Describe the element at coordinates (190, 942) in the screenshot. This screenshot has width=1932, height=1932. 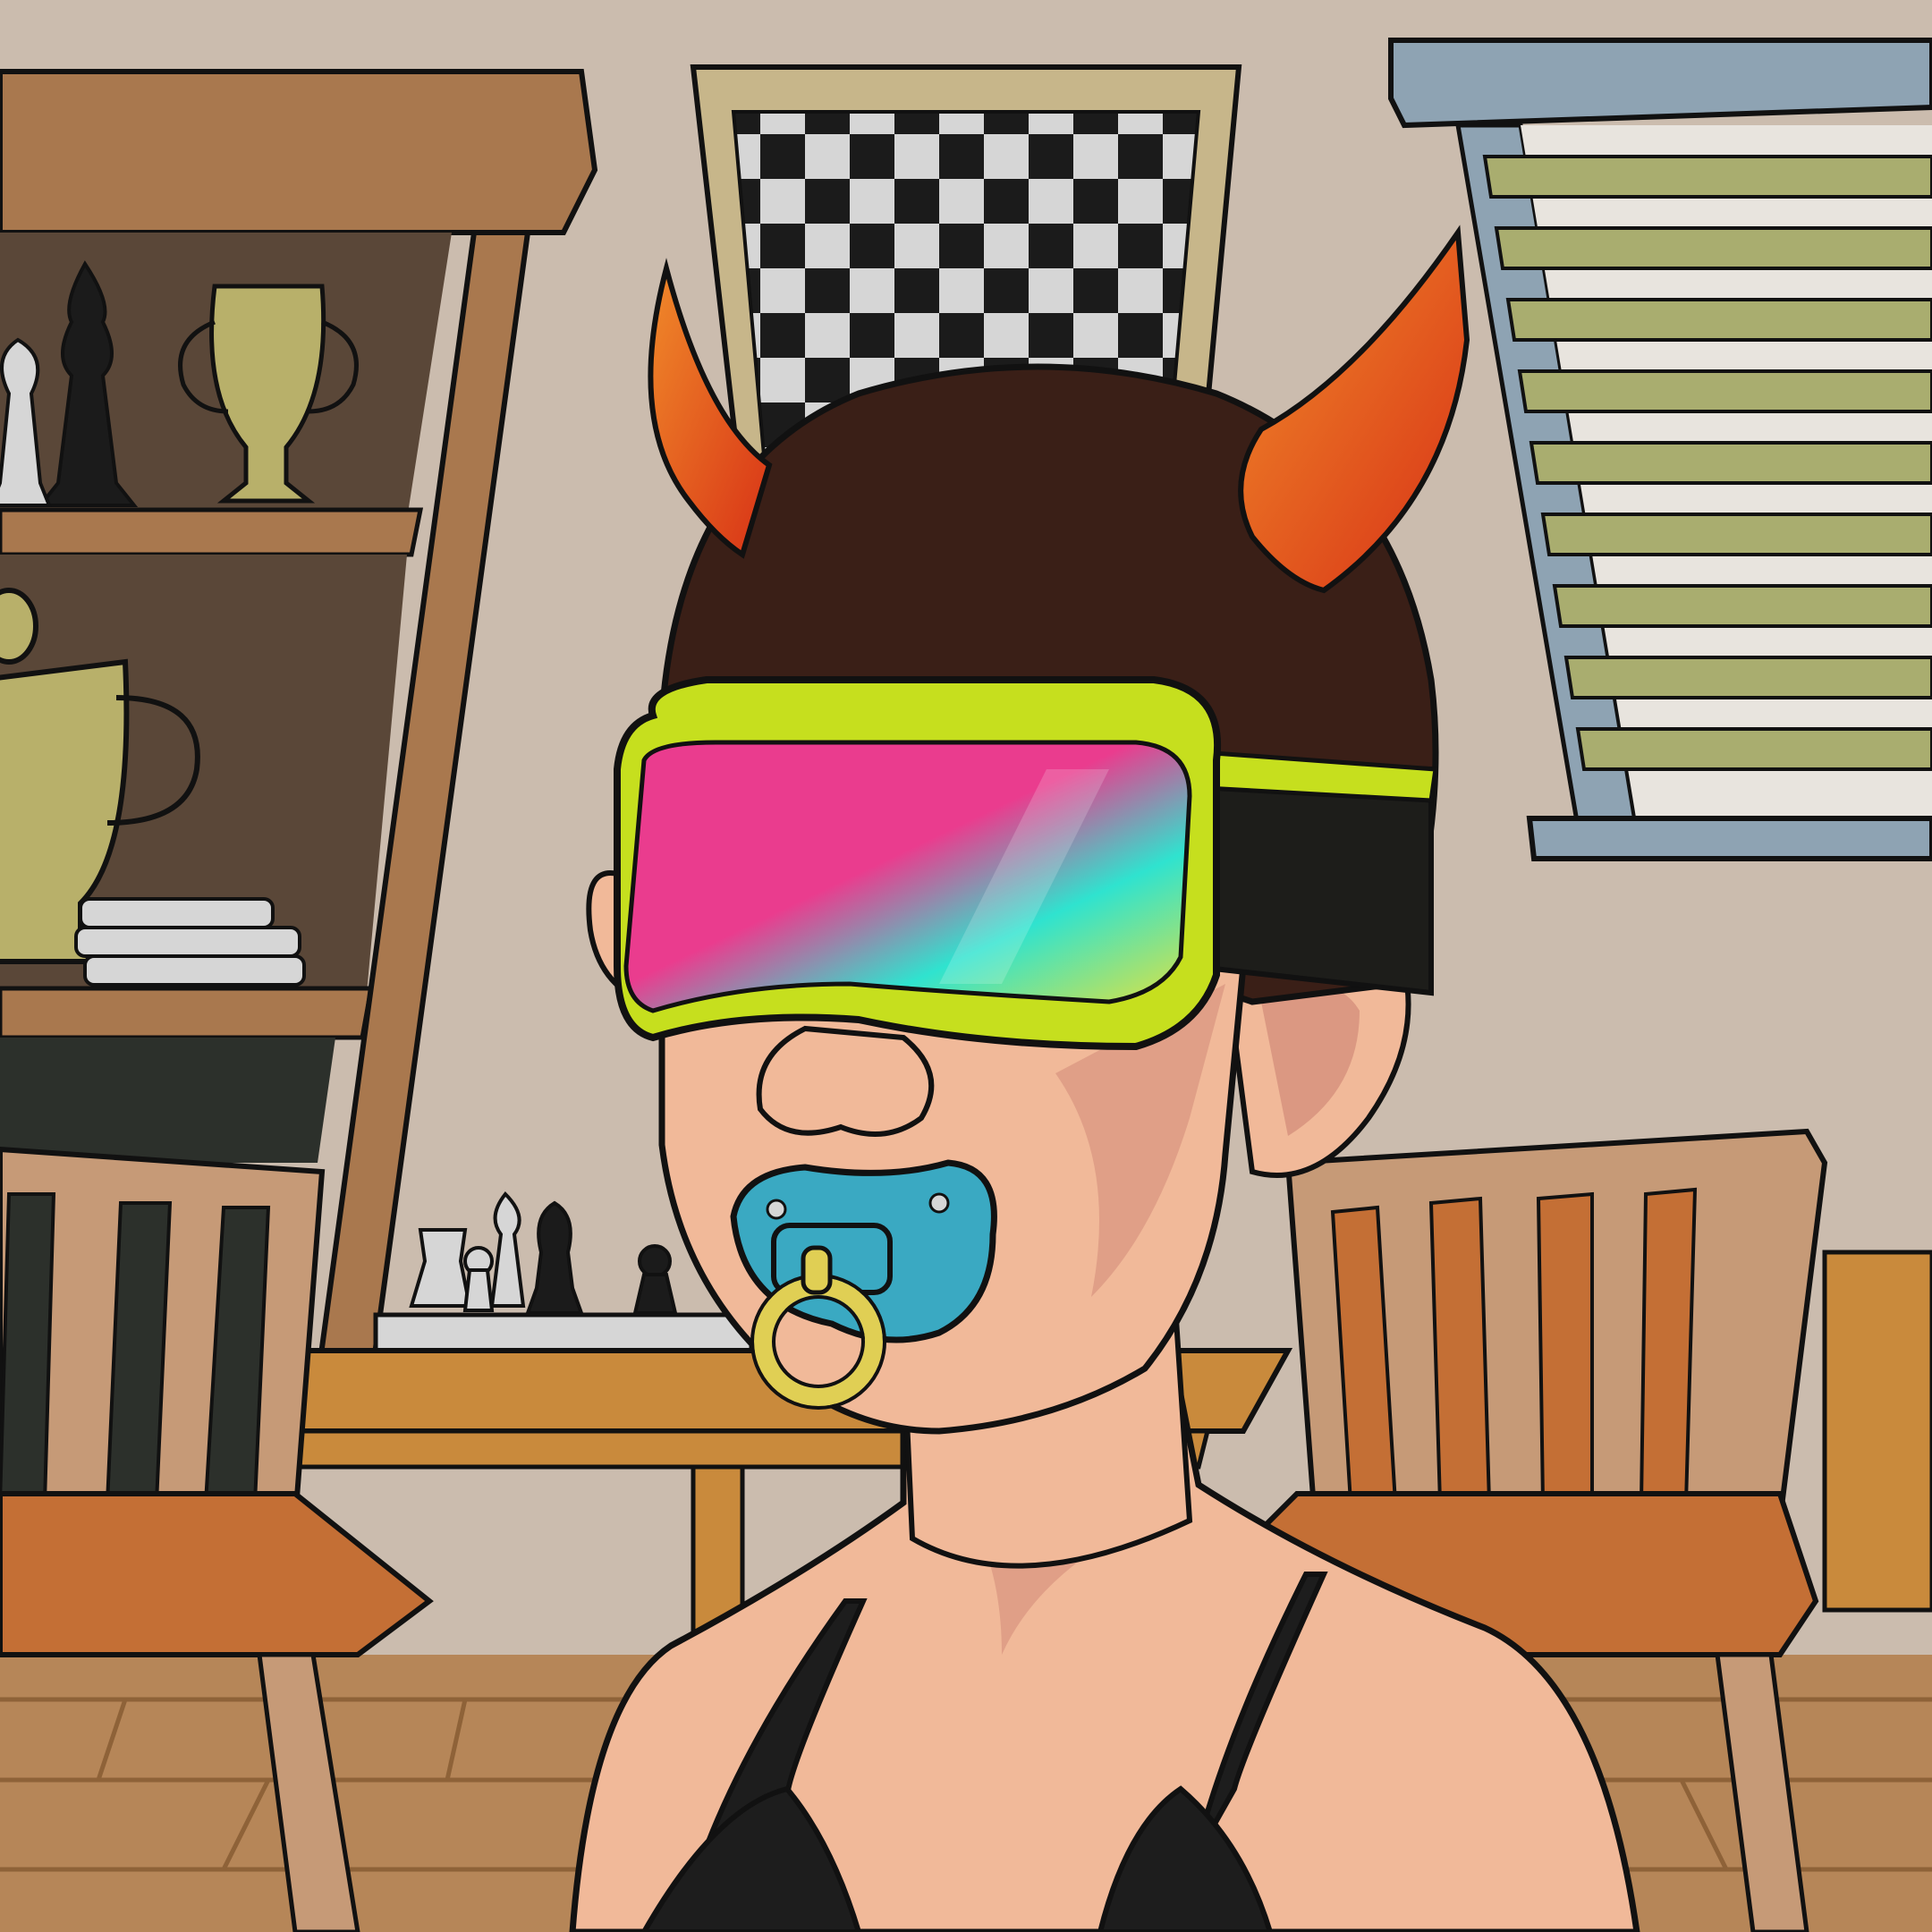
I see `book-stack` at that location.